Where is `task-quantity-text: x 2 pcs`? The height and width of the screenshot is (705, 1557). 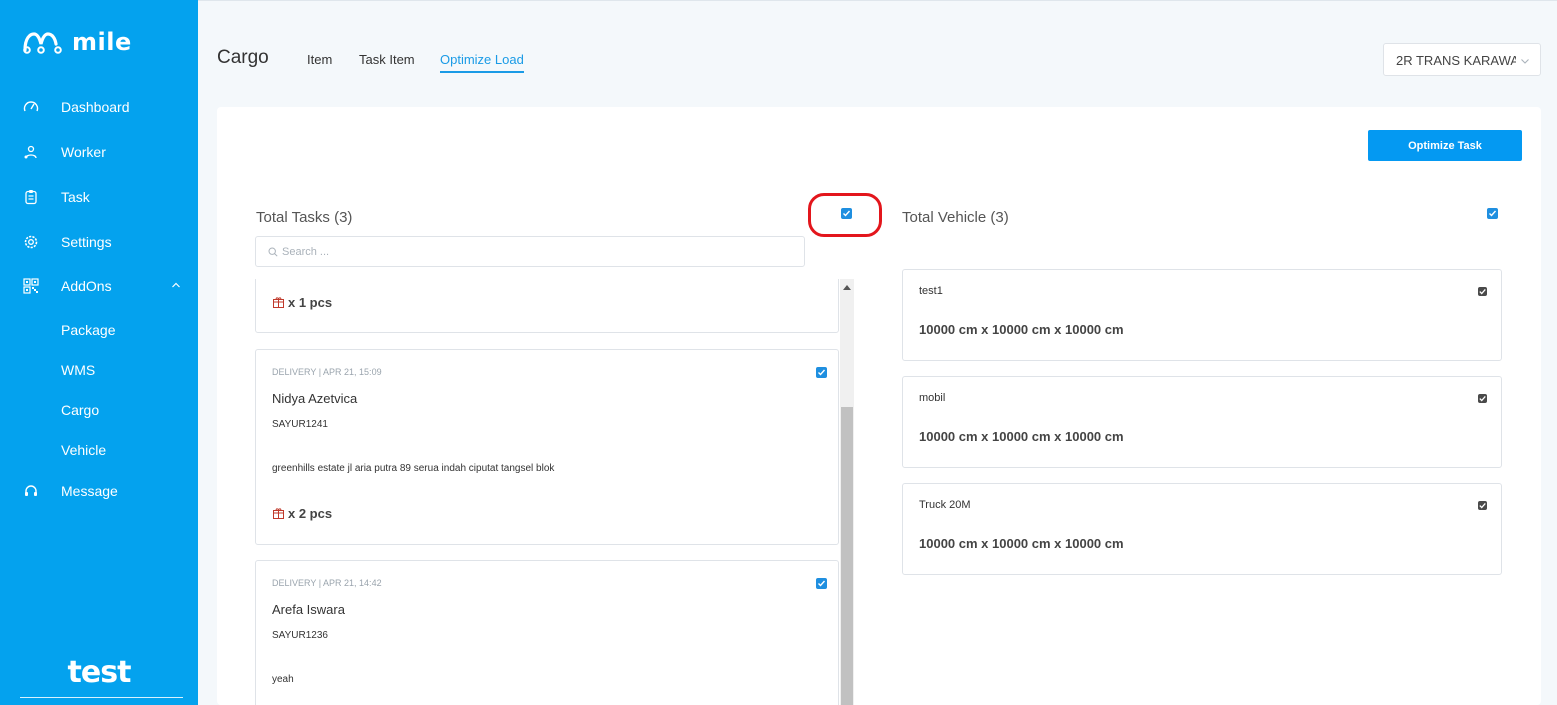
task-quantity-text: x 2 pcs is located at coordinates (310, 513).